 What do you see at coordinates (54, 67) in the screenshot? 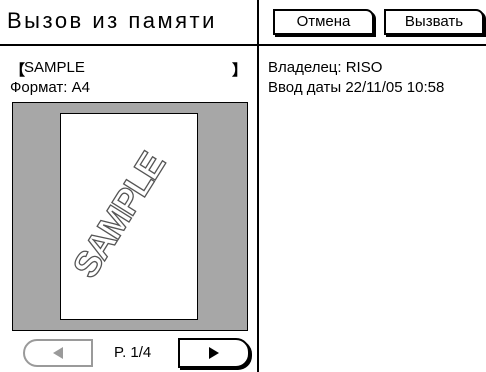
I see `file-name: SAMPLE` at bounding box center [54, 67].